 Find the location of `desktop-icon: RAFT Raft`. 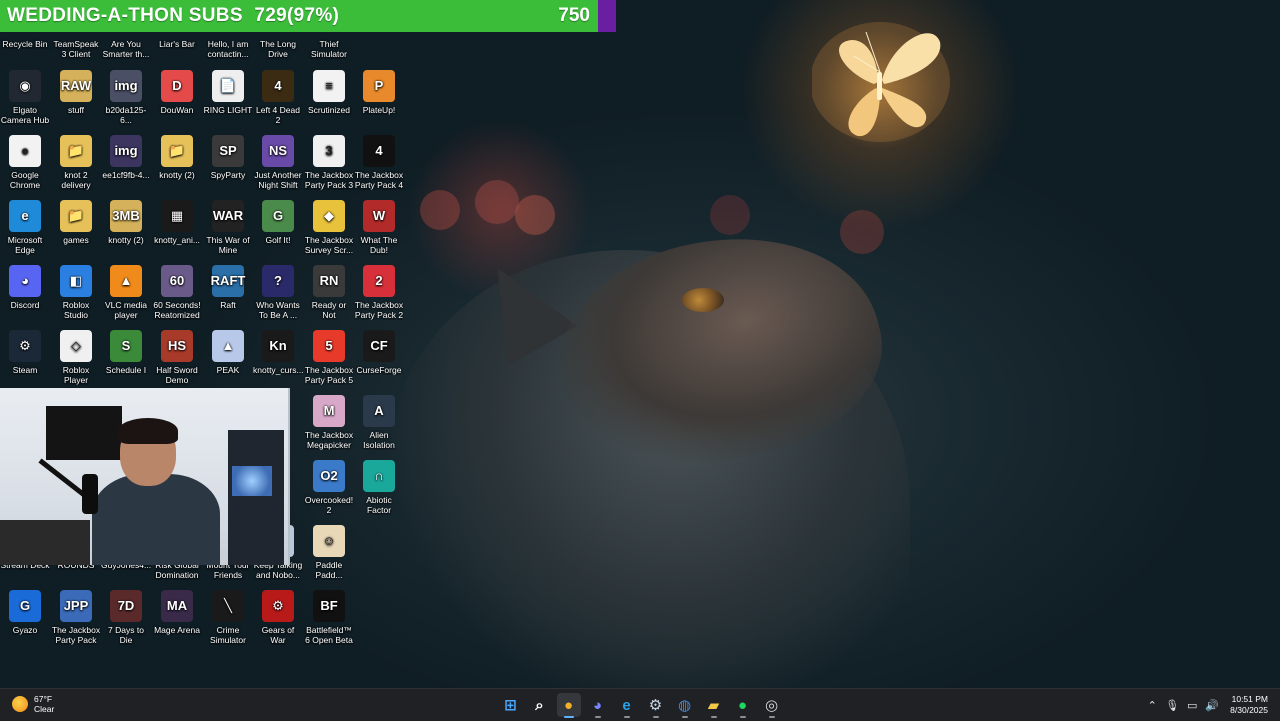

desktop-icon: RAFT Raft is located at coordinates (228, 287).